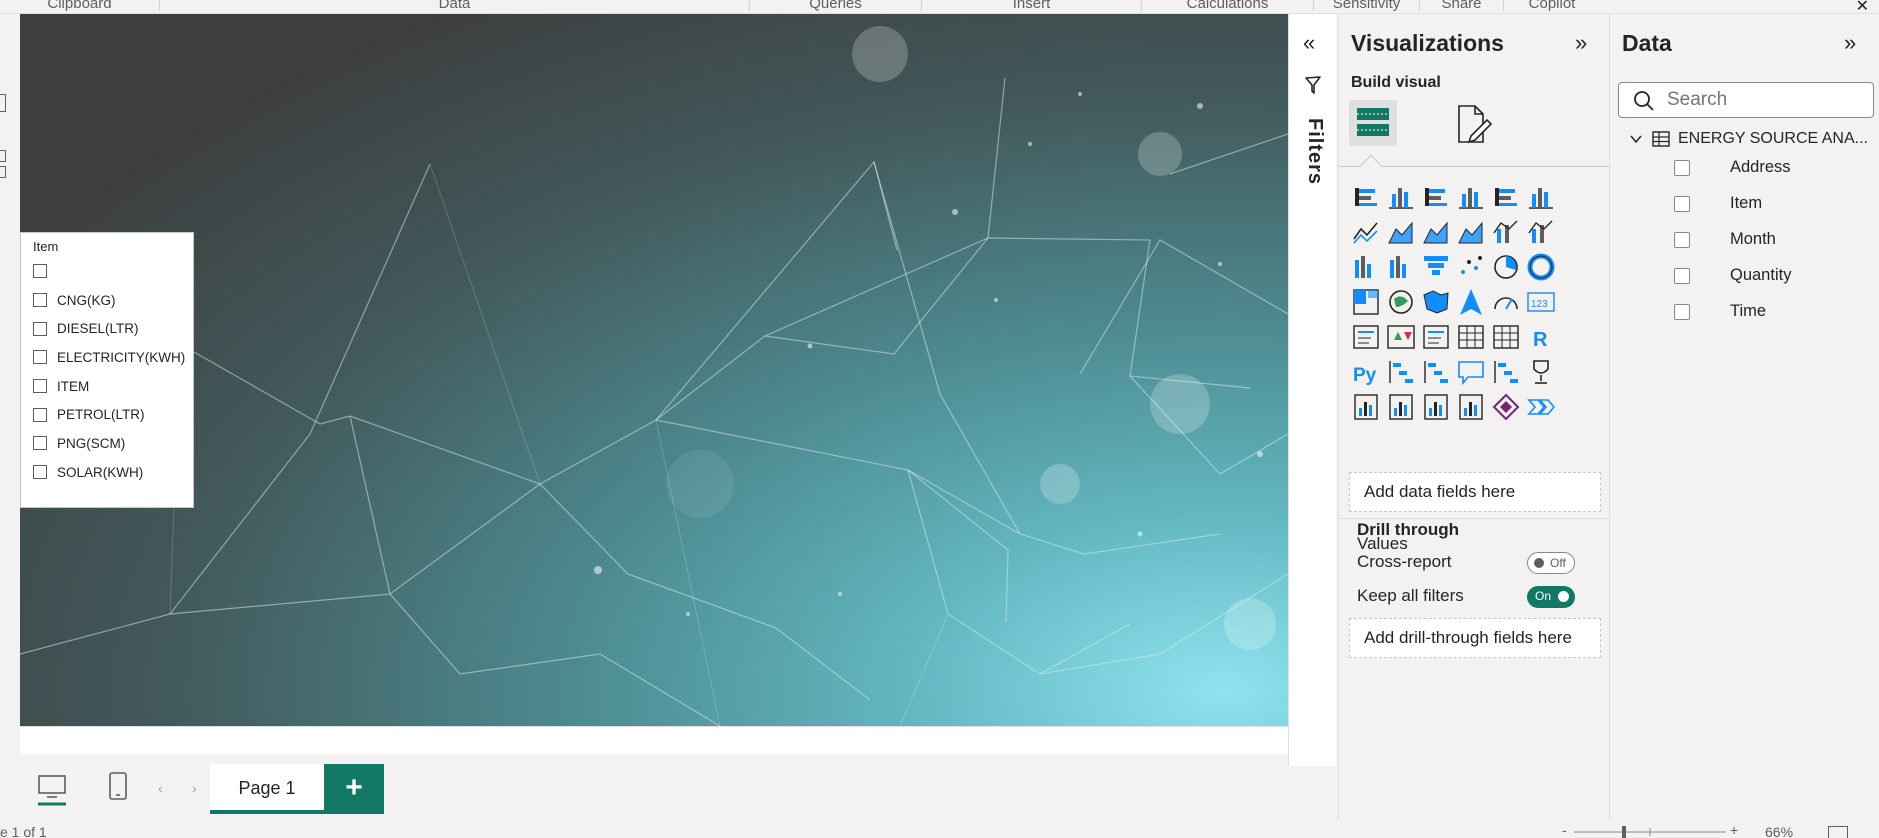 This screenshot has width=1879, height=838. Describe the element at coordinates (1314, 151) in the screenshot. I see `filters-label: Filters` at that location.